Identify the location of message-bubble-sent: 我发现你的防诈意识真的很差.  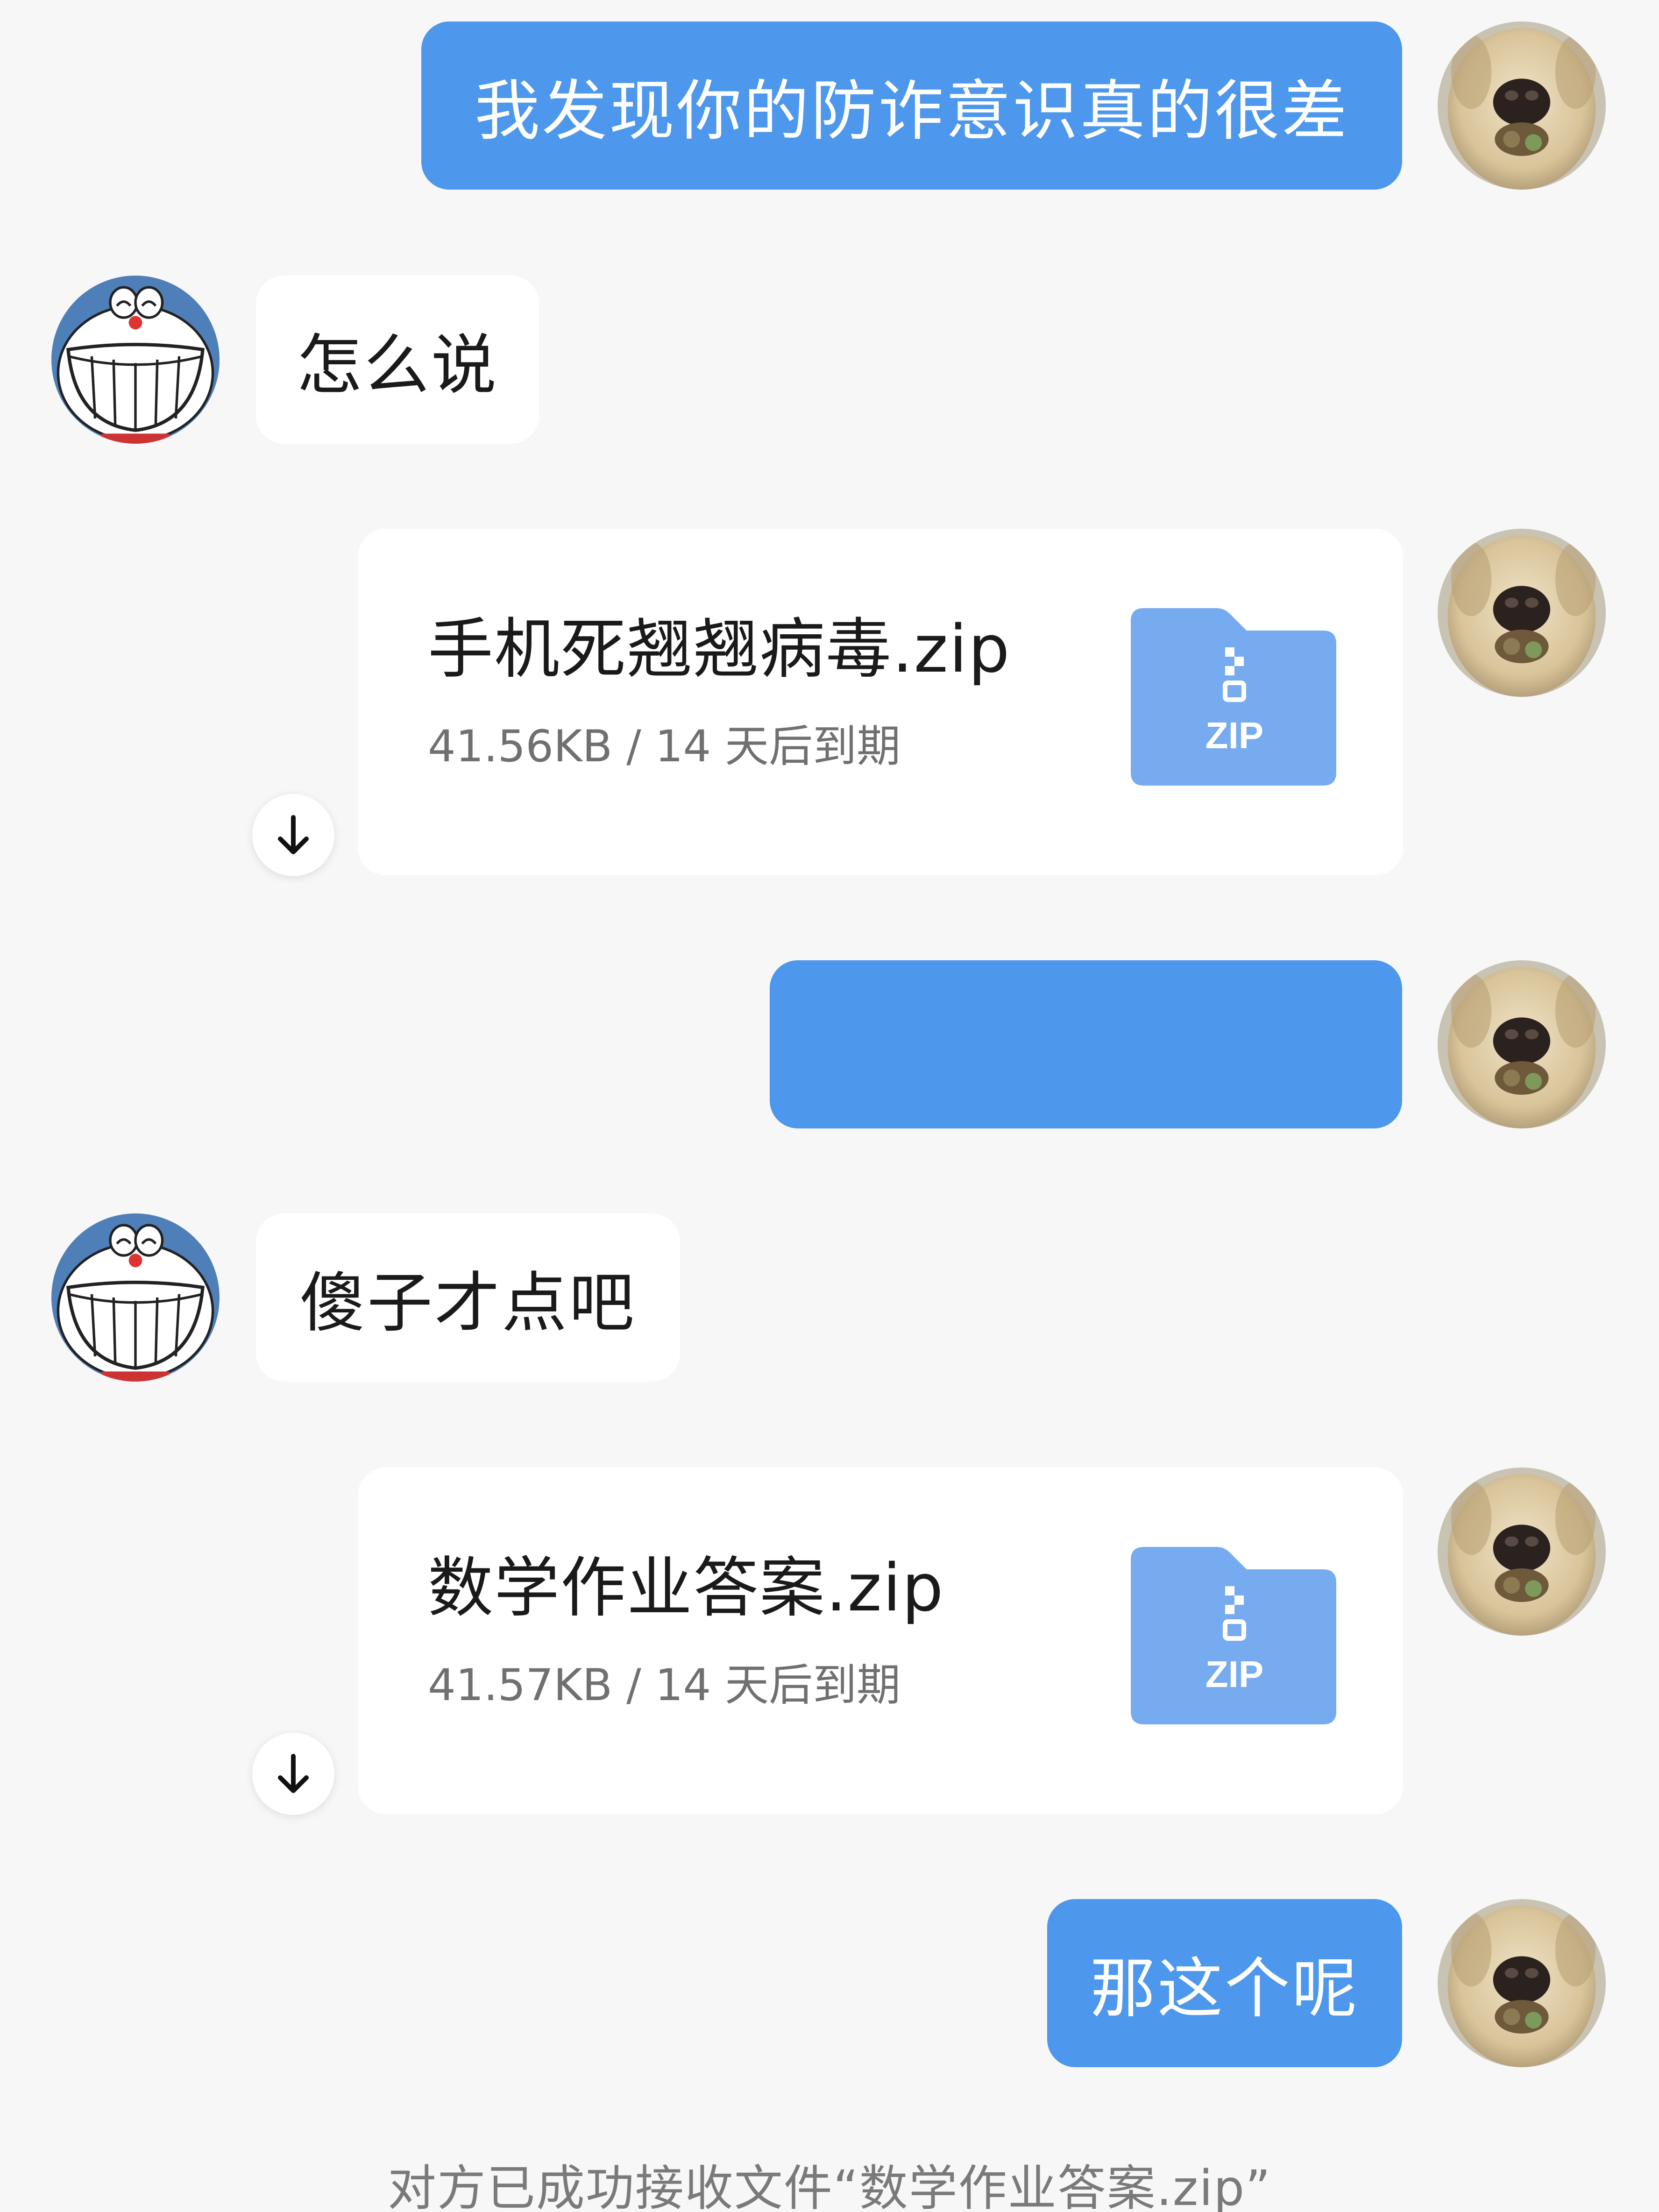
(911, 105).